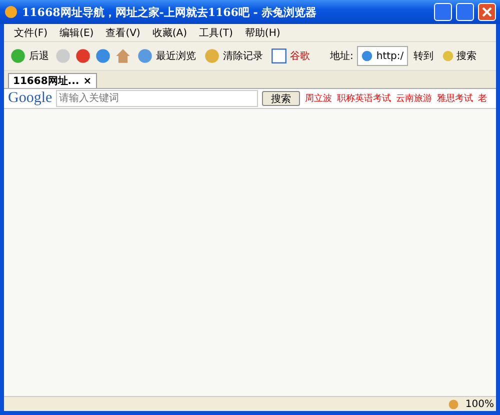 The image size is (500, 415). I want to click on zoom-level: 100%, so click(479, 404).